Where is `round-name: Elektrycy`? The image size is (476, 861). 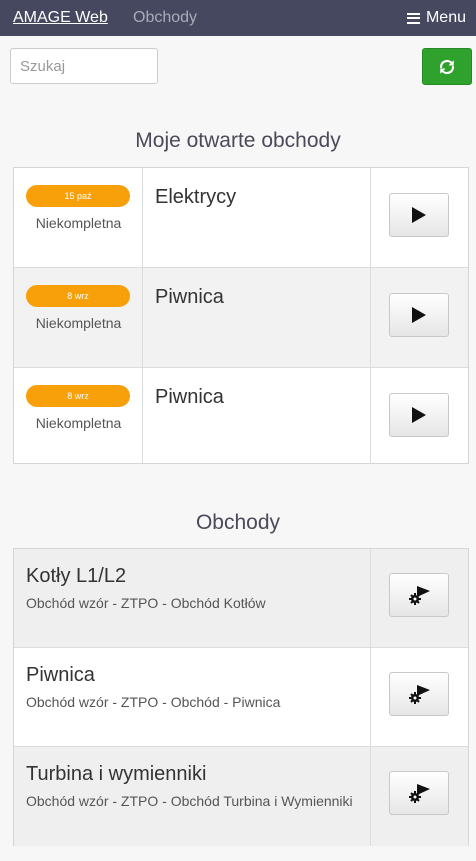 round-name: Elektrycy is located at coordinates (196, 197).